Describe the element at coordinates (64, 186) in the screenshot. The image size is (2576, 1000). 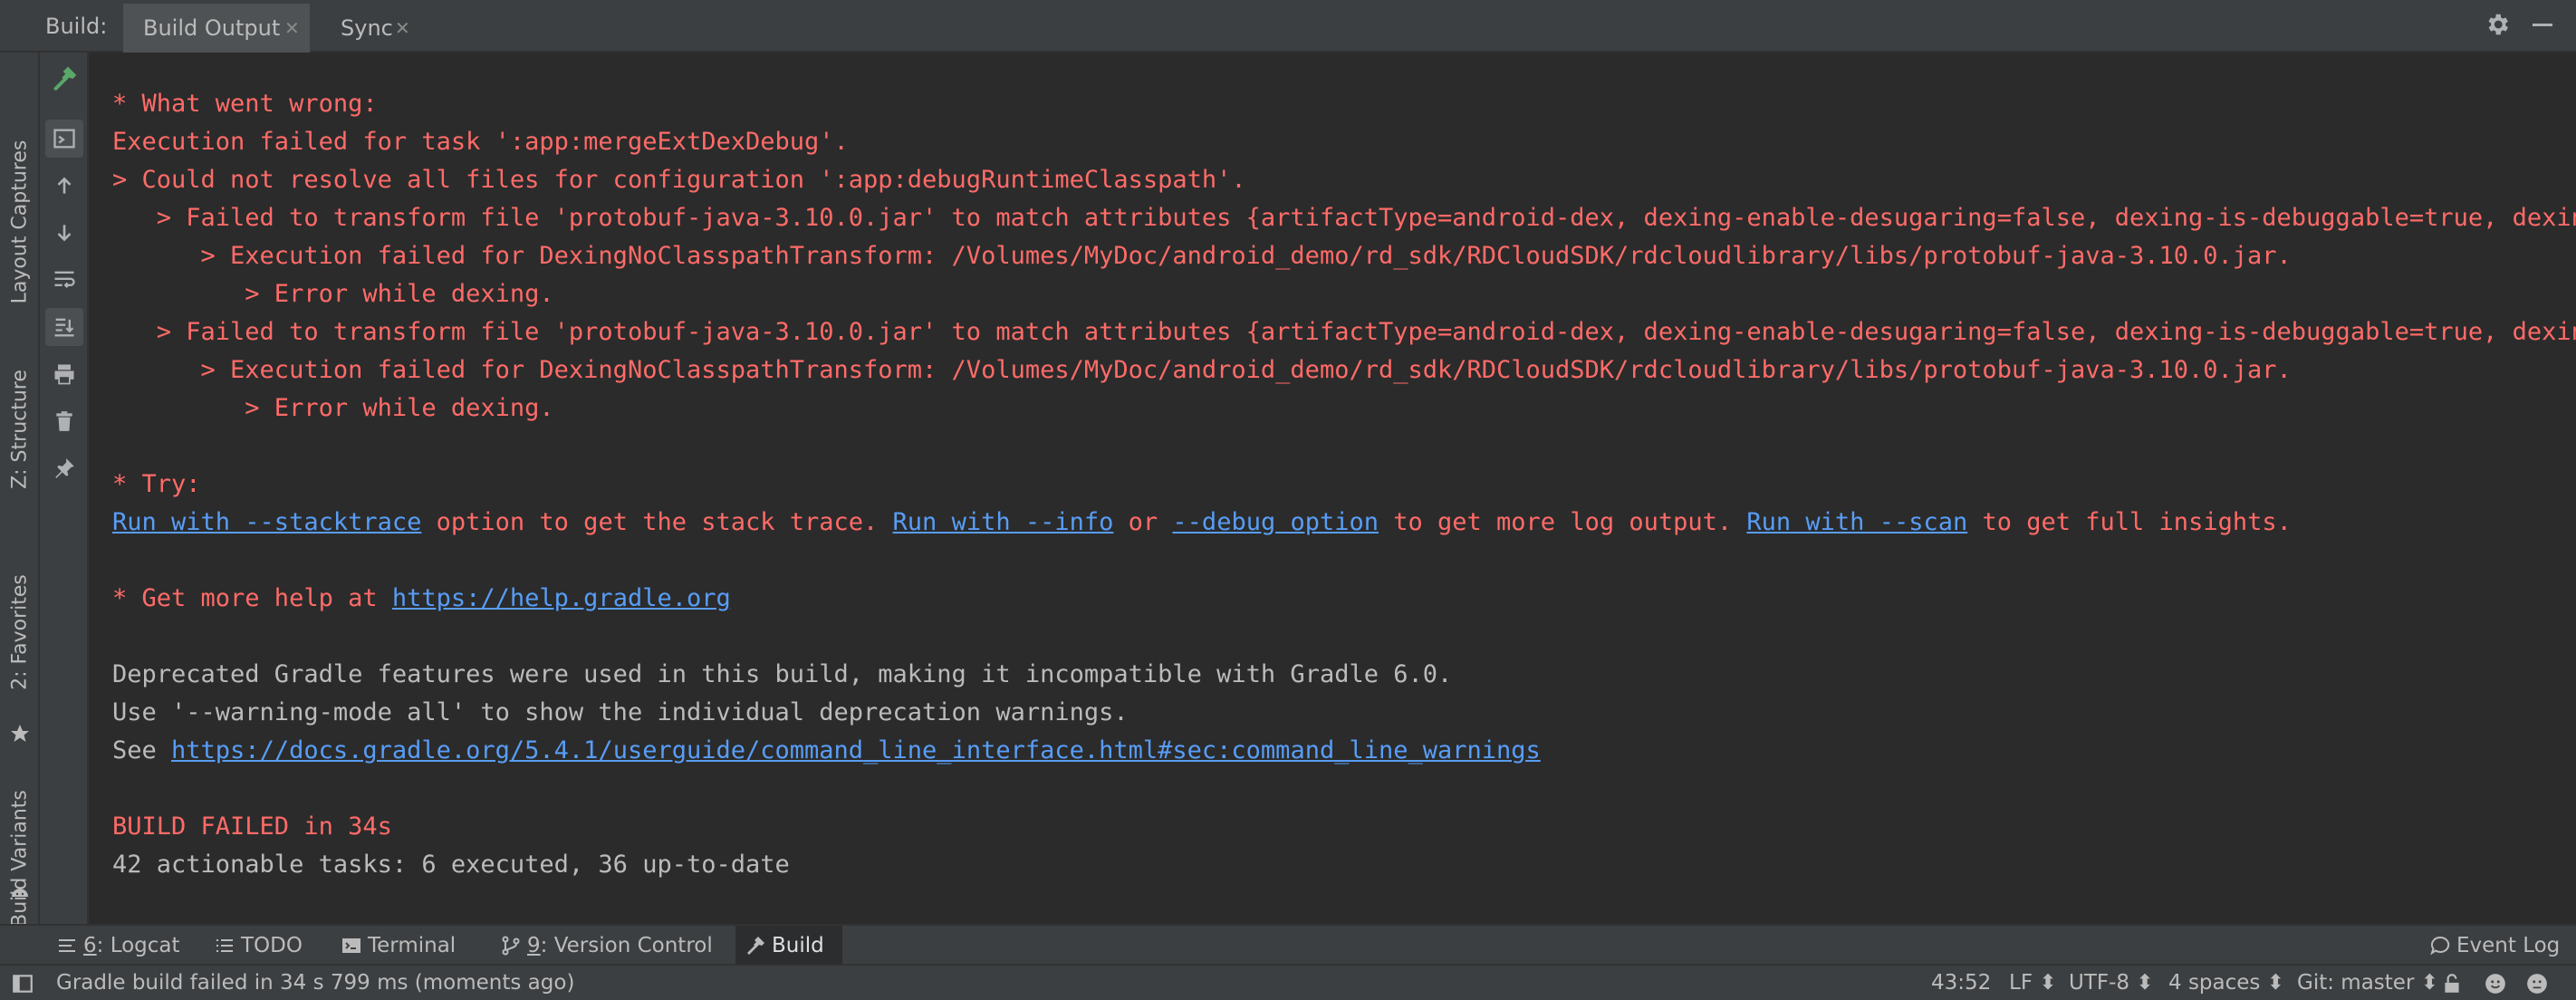
I see `arrow-up-icon` at that location.